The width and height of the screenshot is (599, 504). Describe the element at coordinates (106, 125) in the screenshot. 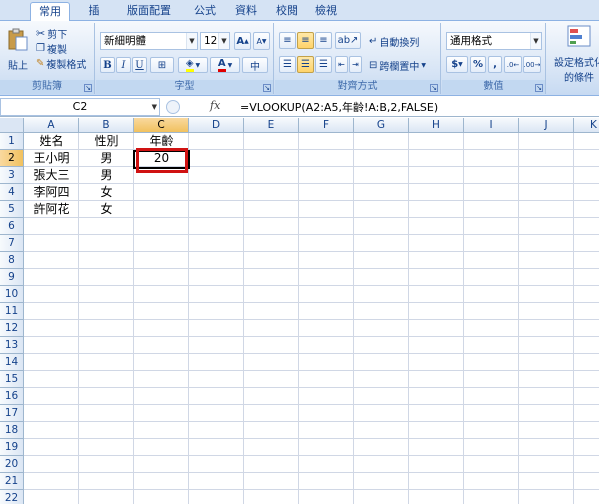

I see `column-header-b: B` at that location.